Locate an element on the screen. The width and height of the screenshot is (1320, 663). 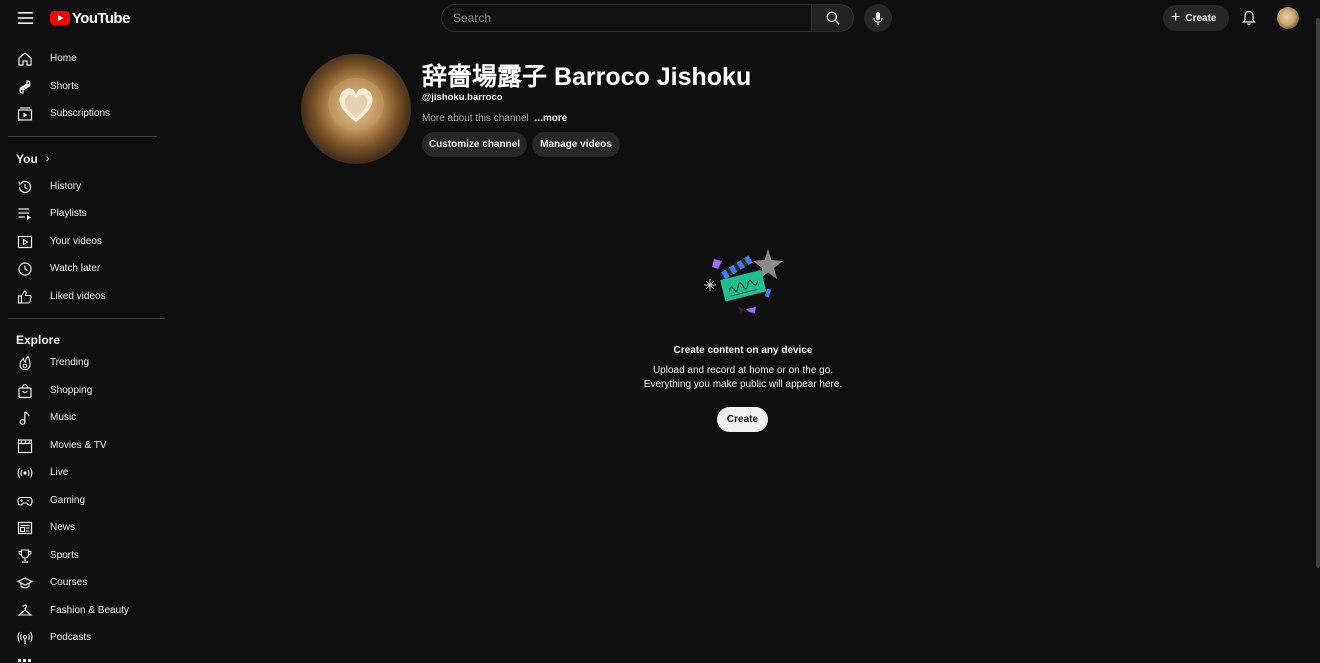
sidebar-item-label: Courses is located at coordinates (69, 582).